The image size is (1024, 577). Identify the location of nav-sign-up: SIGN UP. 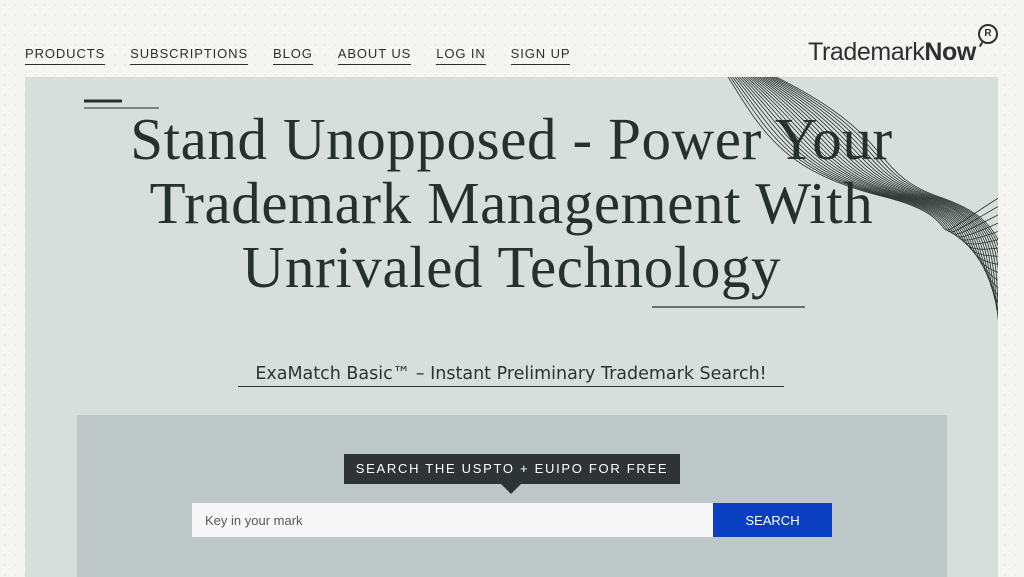
(540, 55).